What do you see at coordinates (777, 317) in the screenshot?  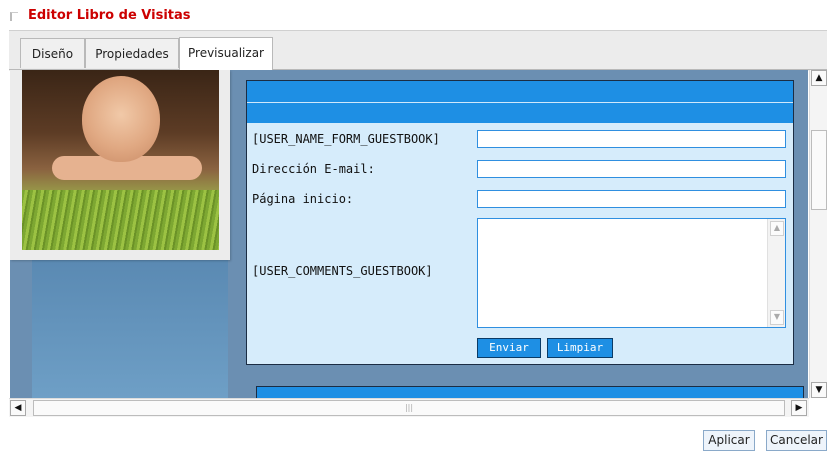 I see `textarea-scroll-down-icon: ▼` at bounding box center [777, 317].